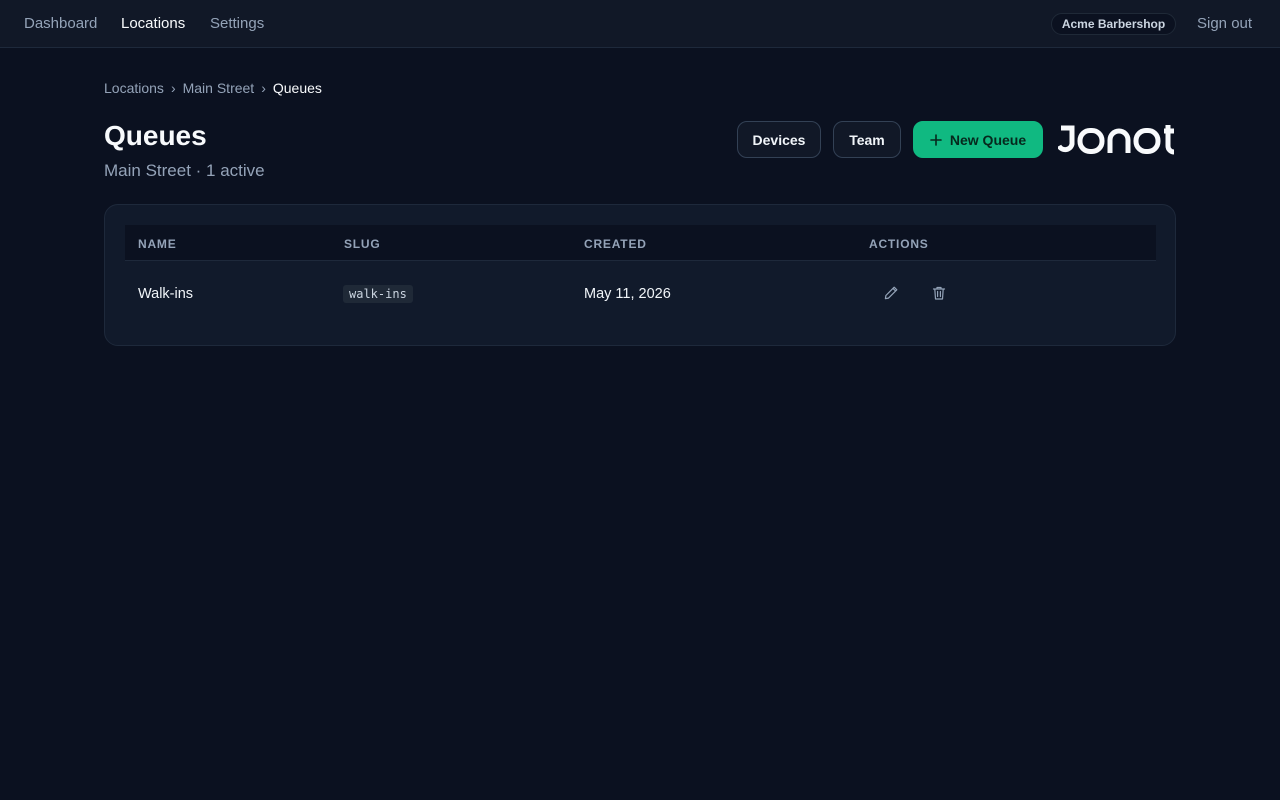 The image size is (1280, 800). What do you see at coordinates (378, 294) in the screenshot?
I see `queue-slug: walk-ins` at bounding box center [378, 294].